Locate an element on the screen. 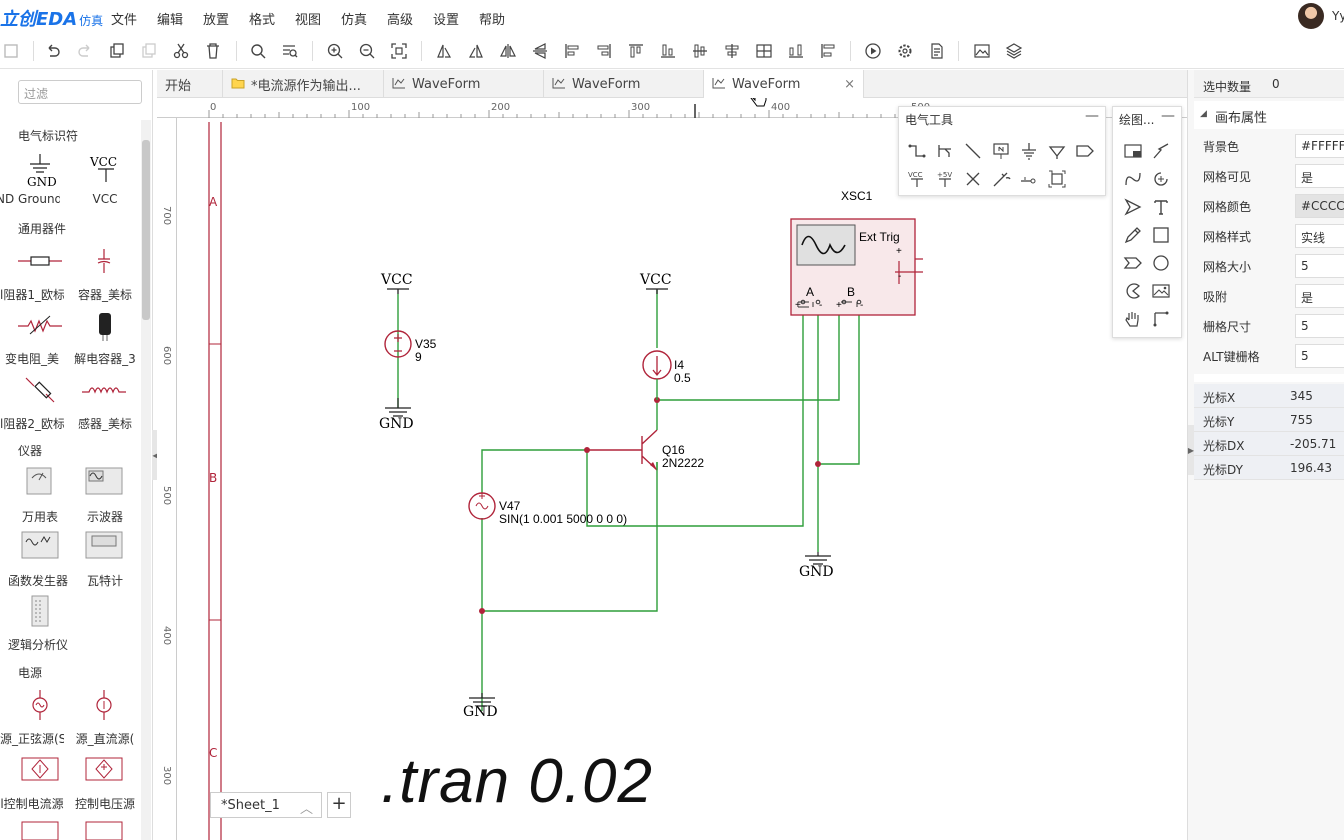 This screenshot has height=840, width=1344. line-icon is located at coordinates (973, 151).